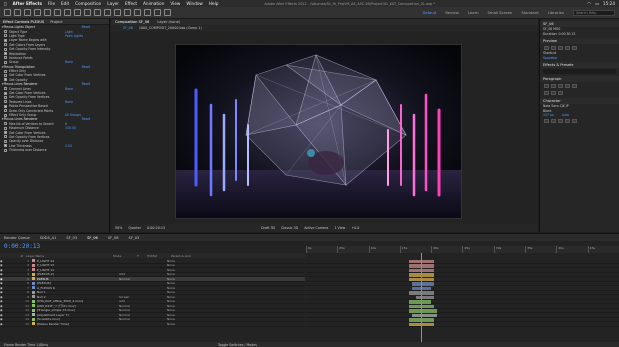 The image size is (619, 347). Describe the element at coordinates (78, 283) in the screenshot. I see `layer-name: [PLEXUS]` at that location.